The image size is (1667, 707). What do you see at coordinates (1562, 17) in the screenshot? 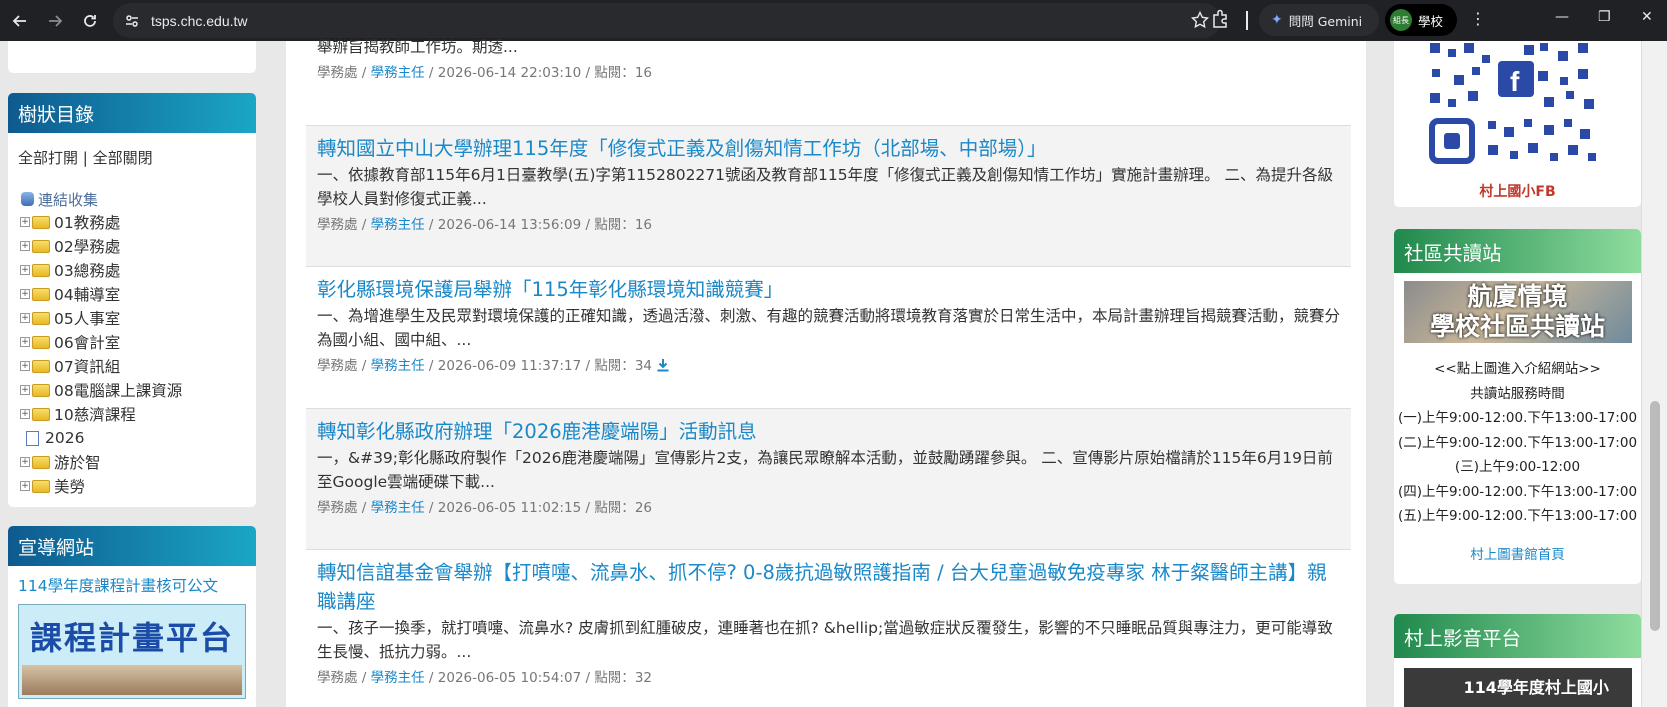
I see `minimize-icon: —` at bounding box center [1562, 17].